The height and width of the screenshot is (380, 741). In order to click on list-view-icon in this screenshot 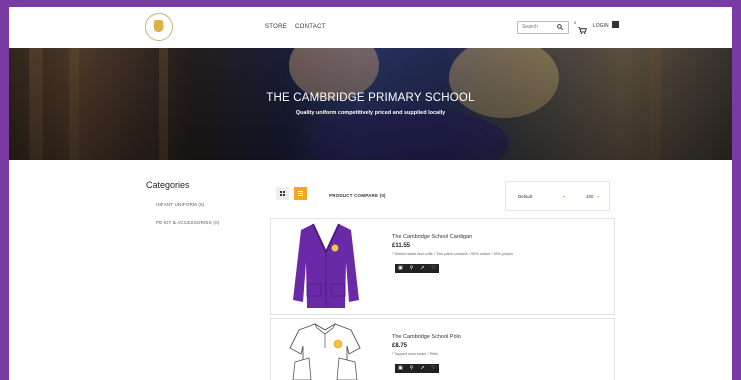, I will do `click(300, 193)`.